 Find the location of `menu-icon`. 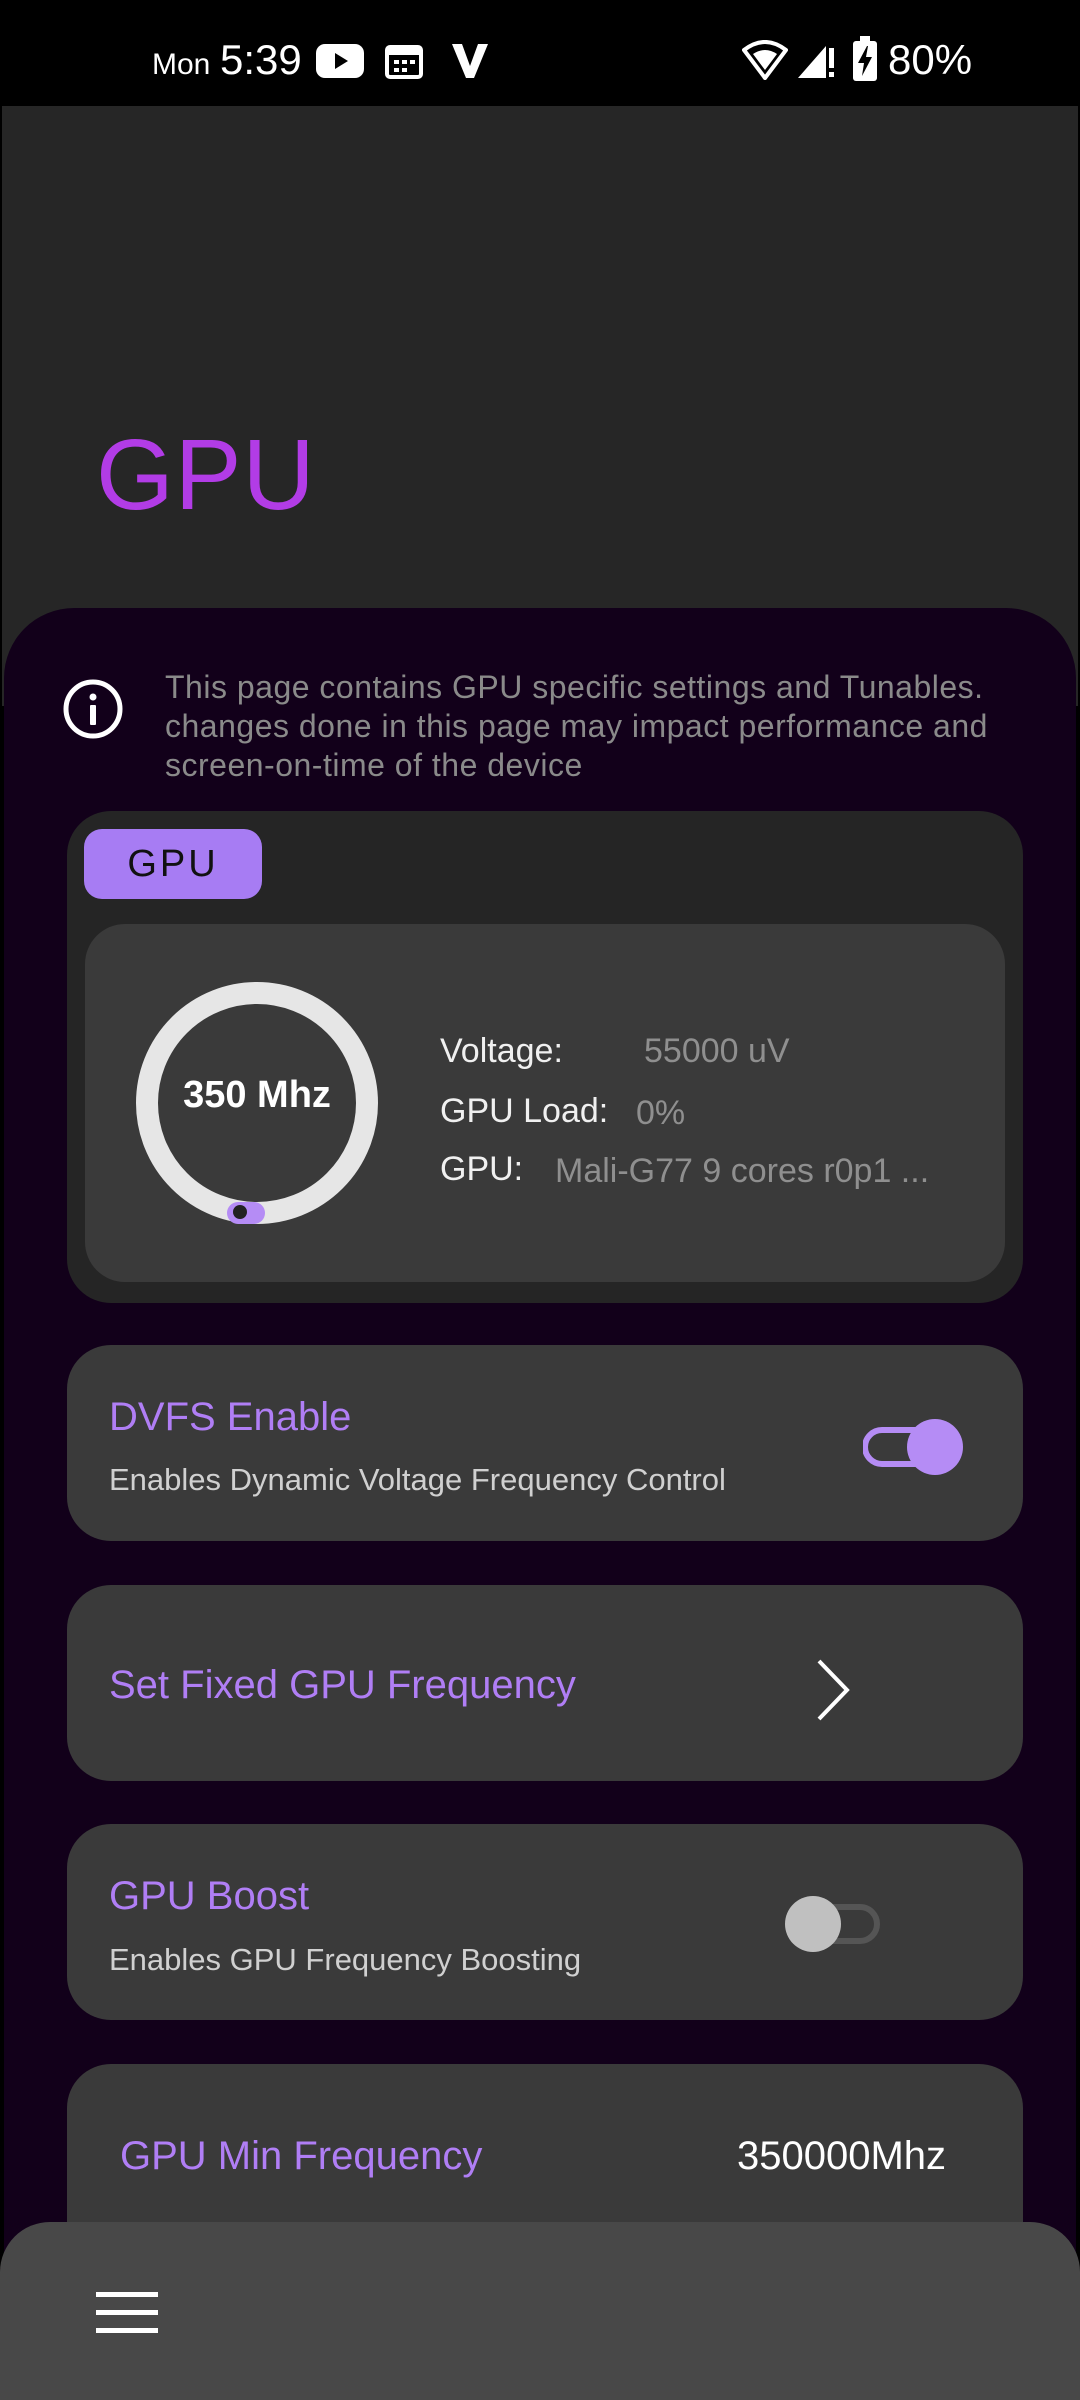

menu-icon is located at coordinates (127, 2313).